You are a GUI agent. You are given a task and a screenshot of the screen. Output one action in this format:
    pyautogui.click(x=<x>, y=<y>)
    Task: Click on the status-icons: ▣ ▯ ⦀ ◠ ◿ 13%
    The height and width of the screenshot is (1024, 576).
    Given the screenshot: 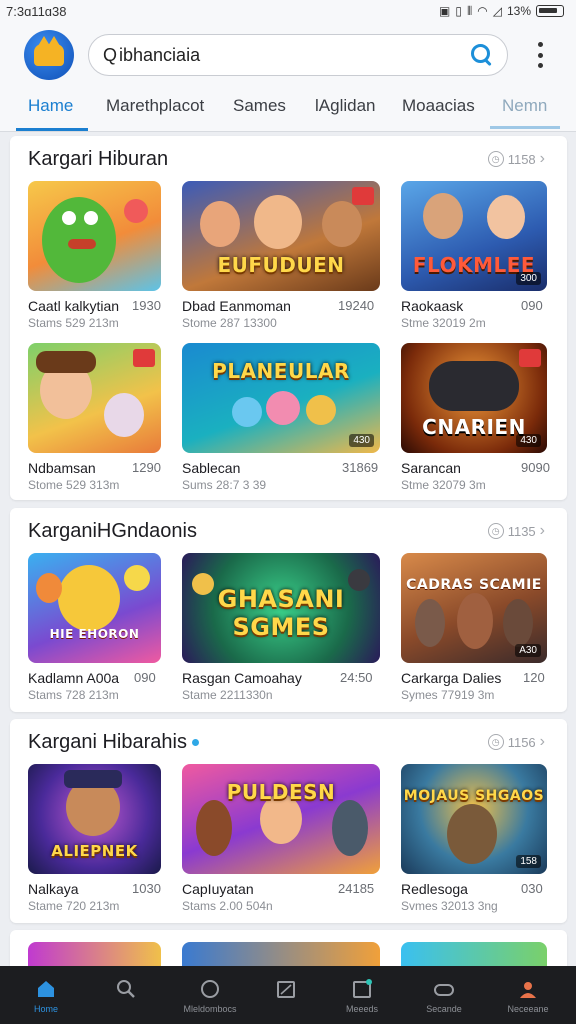 What is the action you would take?
    pyautogui.click(x=501, y=11)
    